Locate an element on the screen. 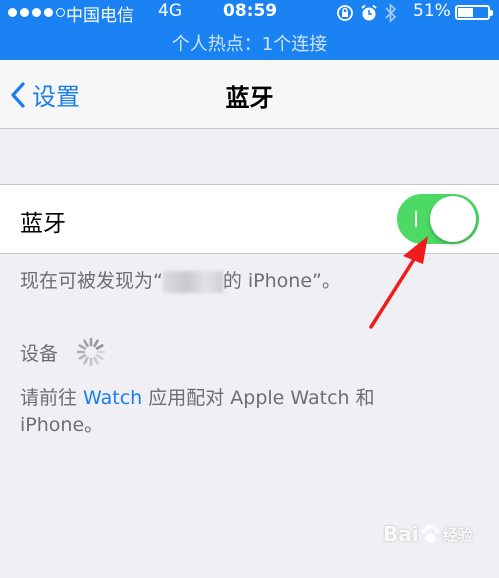  paw-icon is located at coordinates (430, 533).